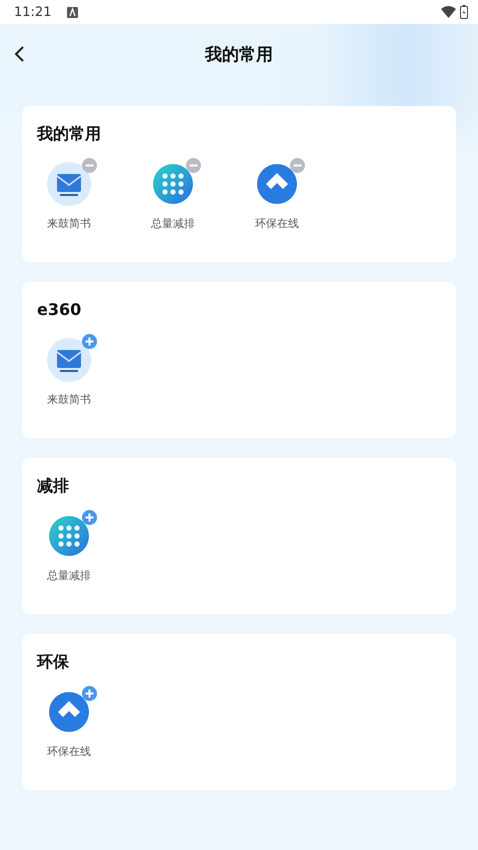  I want to click on wifi-icon, so click(448, 12).